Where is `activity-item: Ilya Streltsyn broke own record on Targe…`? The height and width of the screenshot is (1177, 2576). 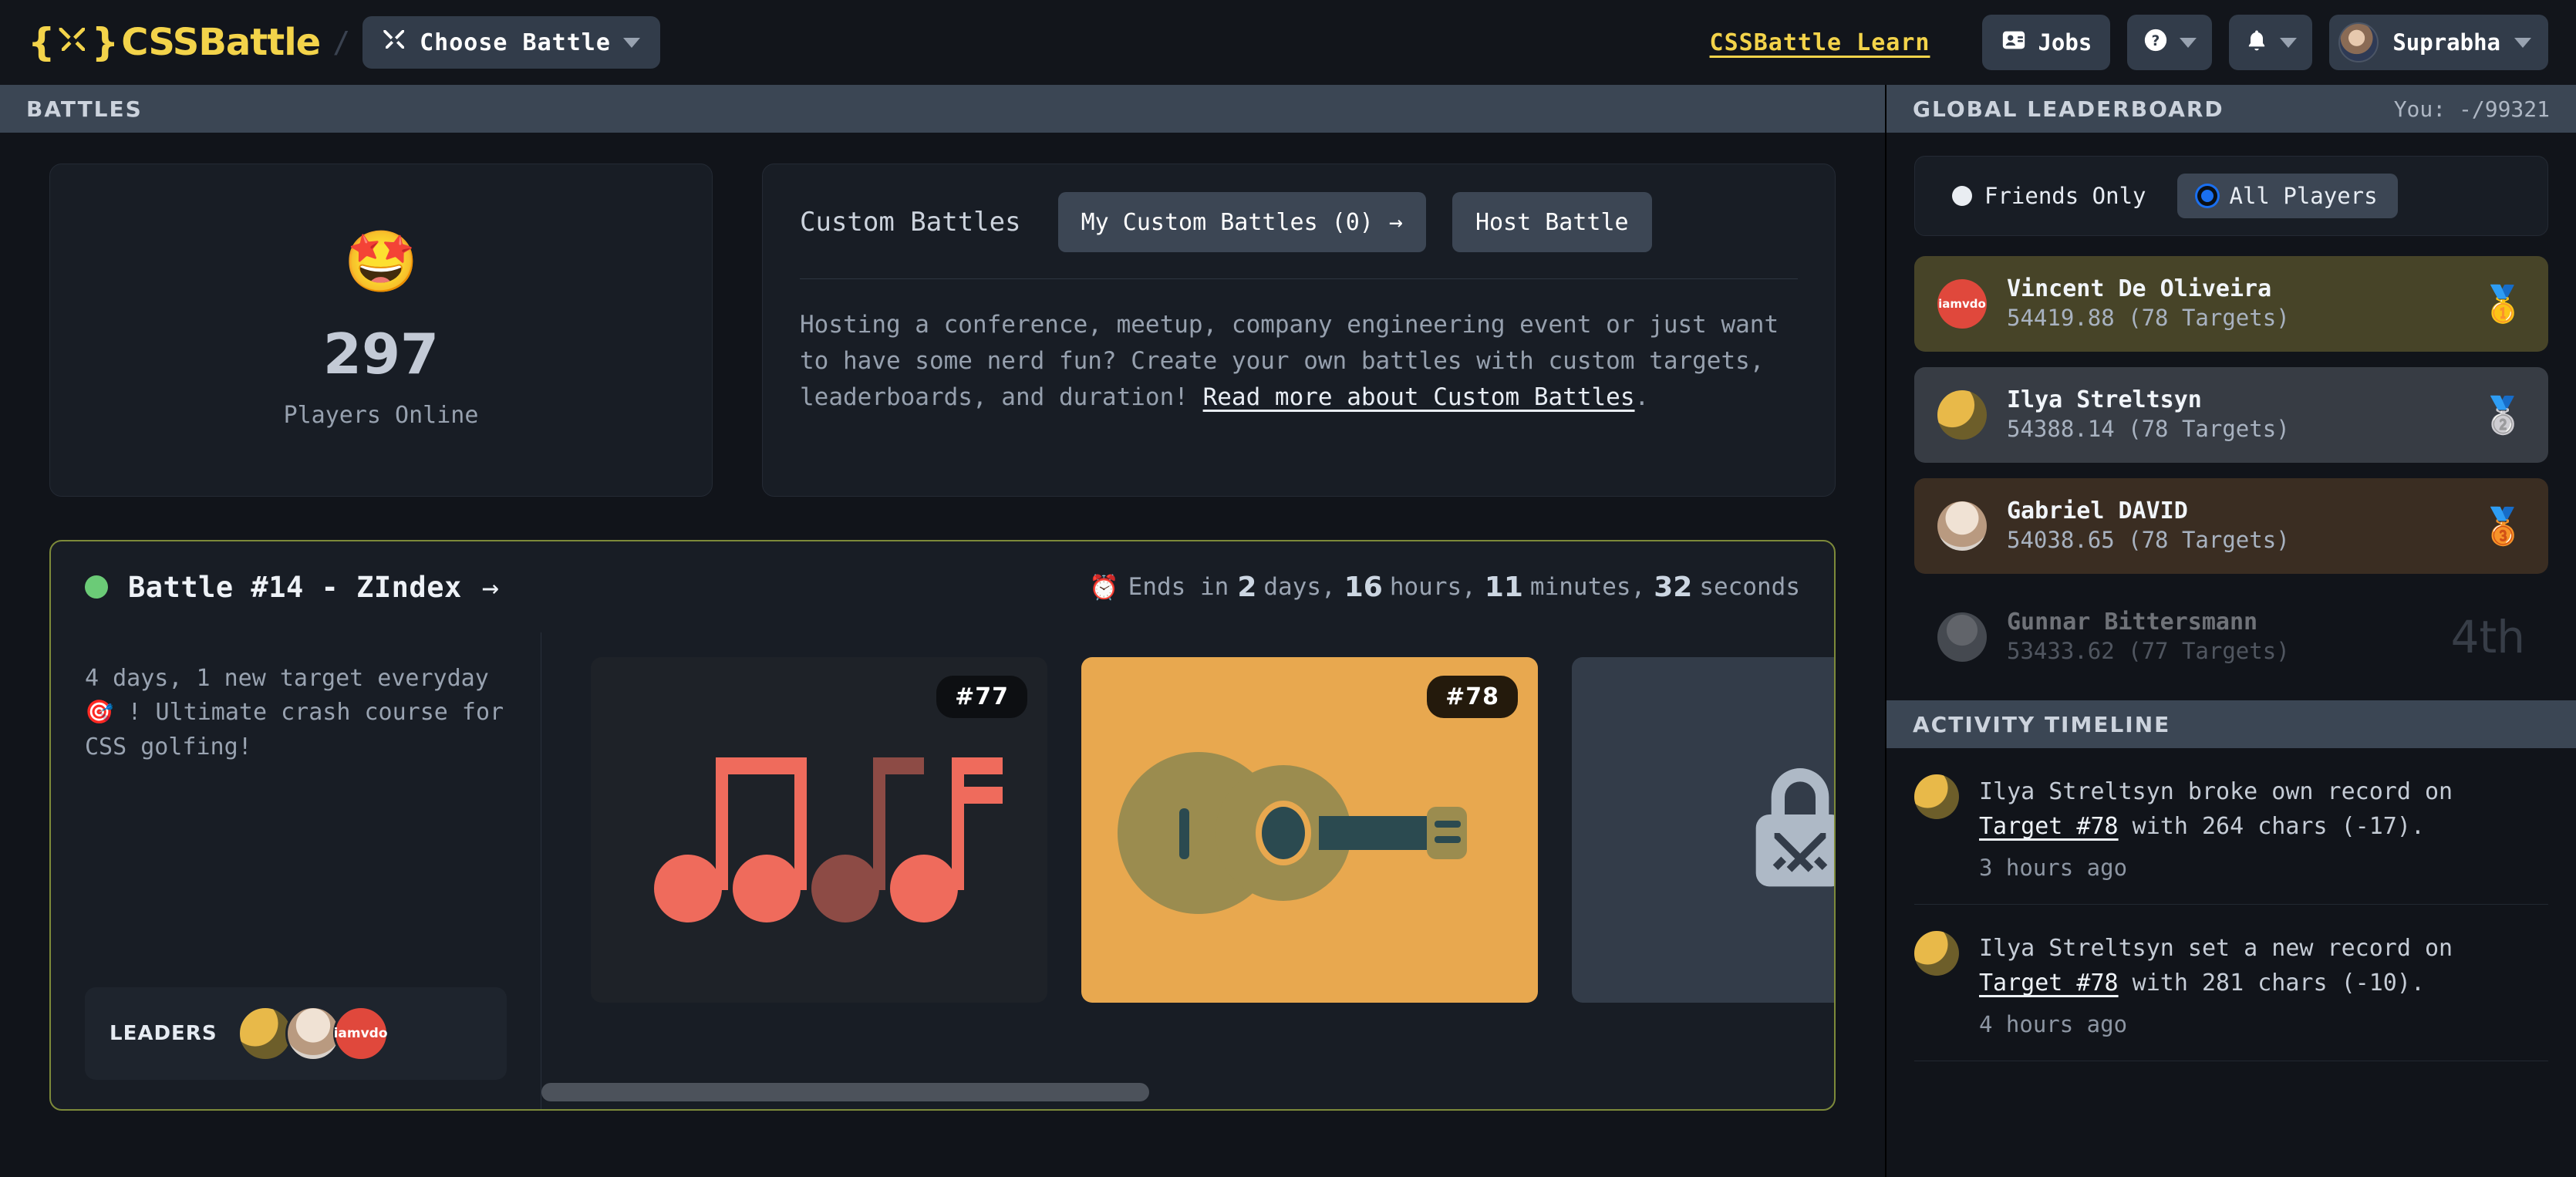 activity-item: Ilya Streltsyn broke own record on Targe… is located at coordinates (2231, 827).